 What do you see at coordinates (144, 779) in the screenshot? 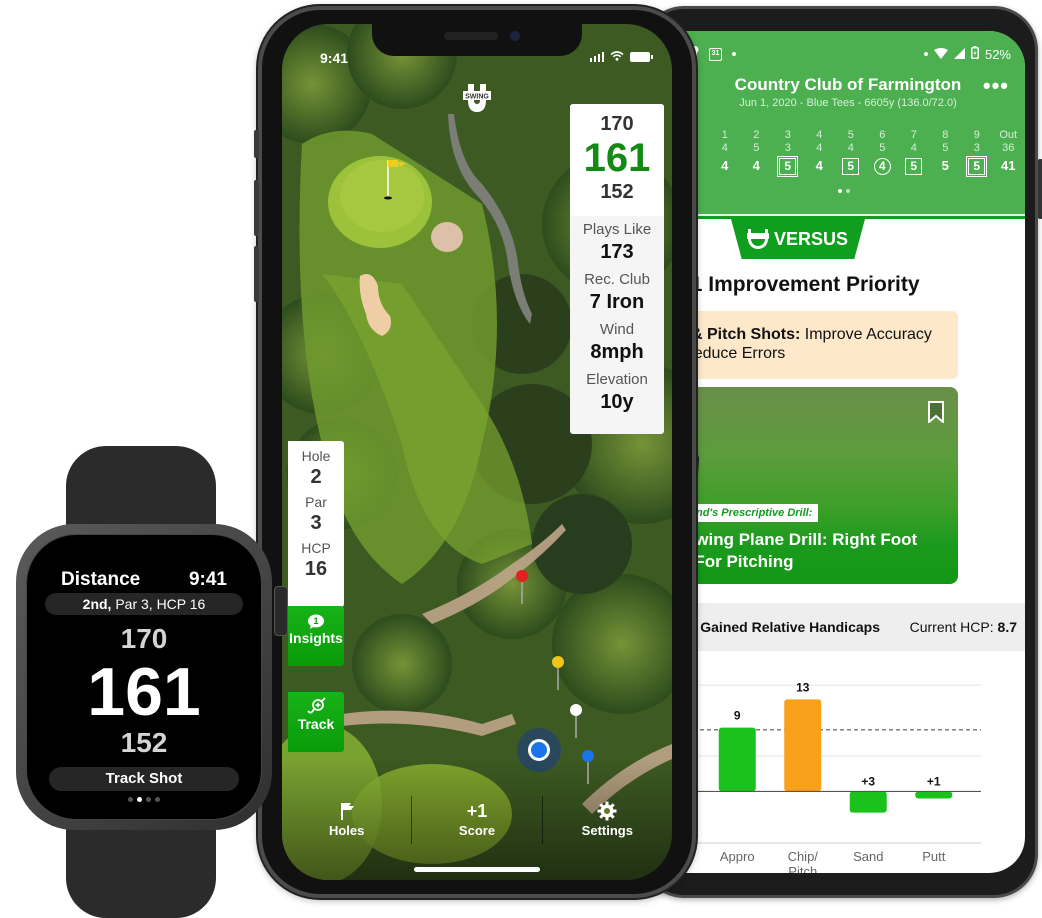
I see `watch-track-shot-button: Track Shot` at bounding box center [144, 779].